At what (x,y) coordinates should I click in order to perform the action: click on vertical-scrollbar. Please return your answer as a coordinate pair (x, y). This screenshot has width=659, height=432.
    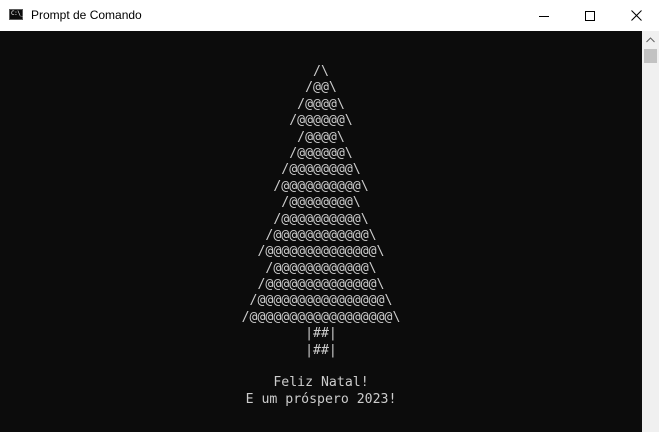
    Looking at the image, I should click on (650, 231).